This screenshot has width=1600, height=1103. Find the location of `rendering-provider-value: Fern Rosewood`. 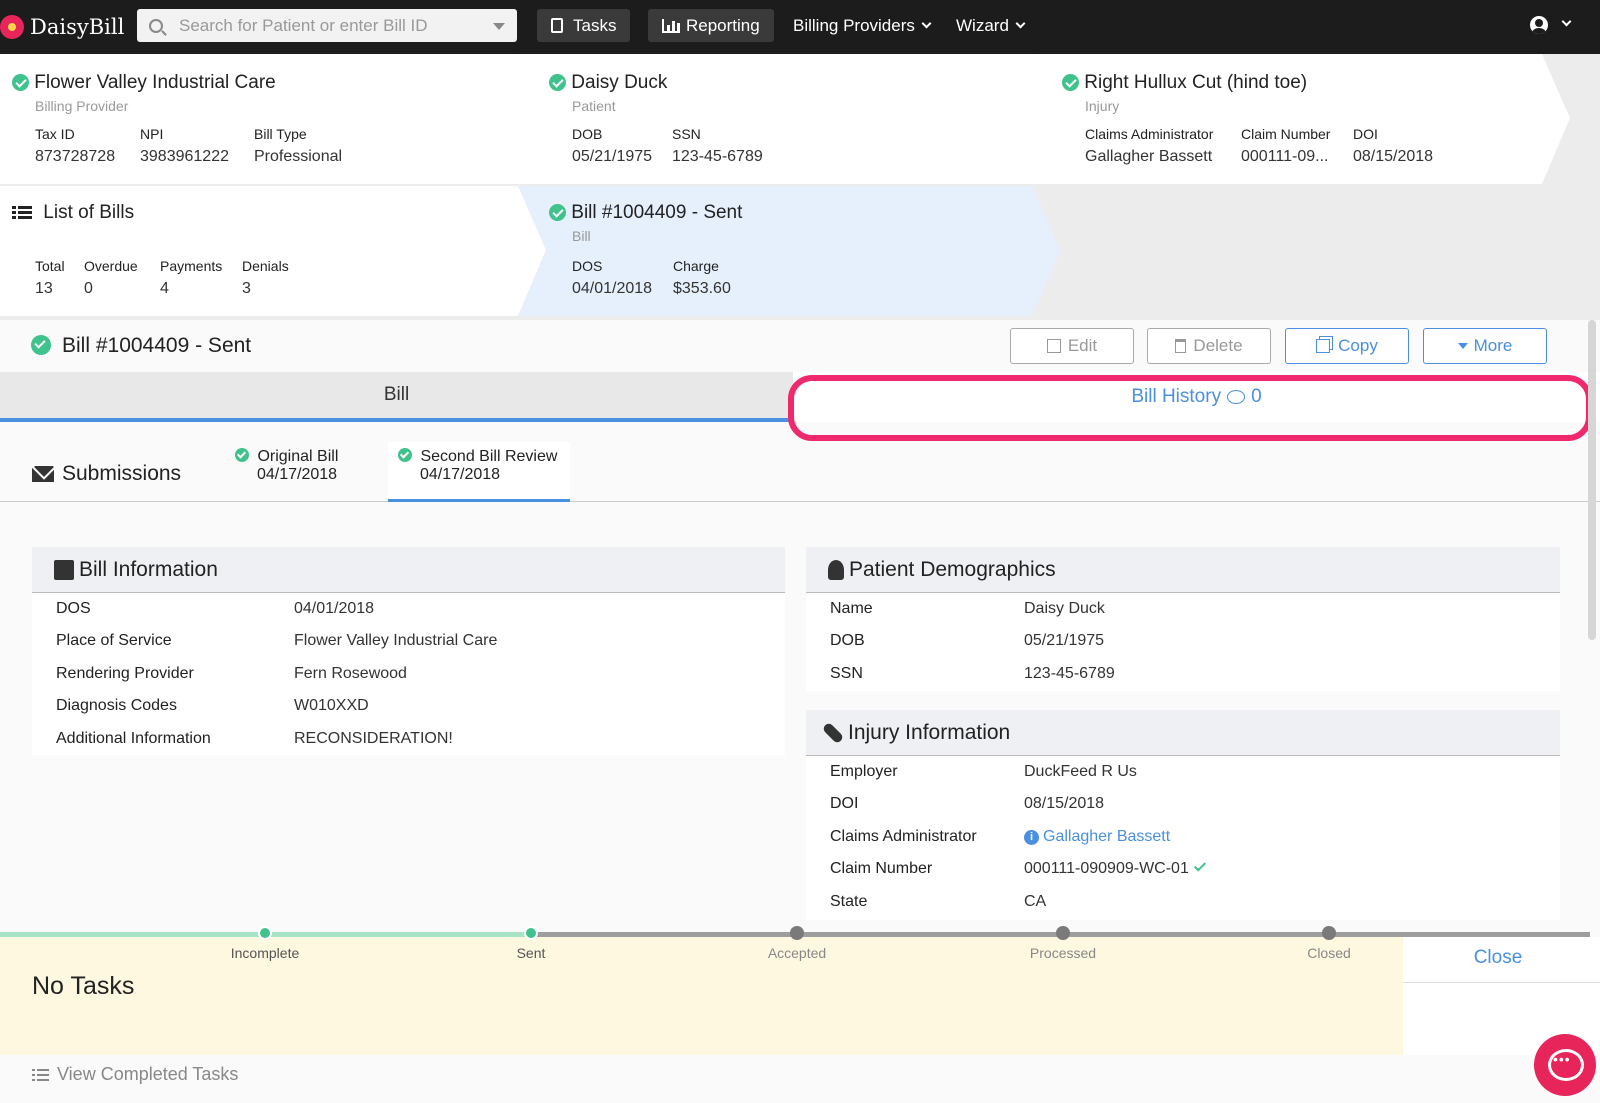

rendering-provider-value: Fern Rosewood is located at coordinates (350, 673).